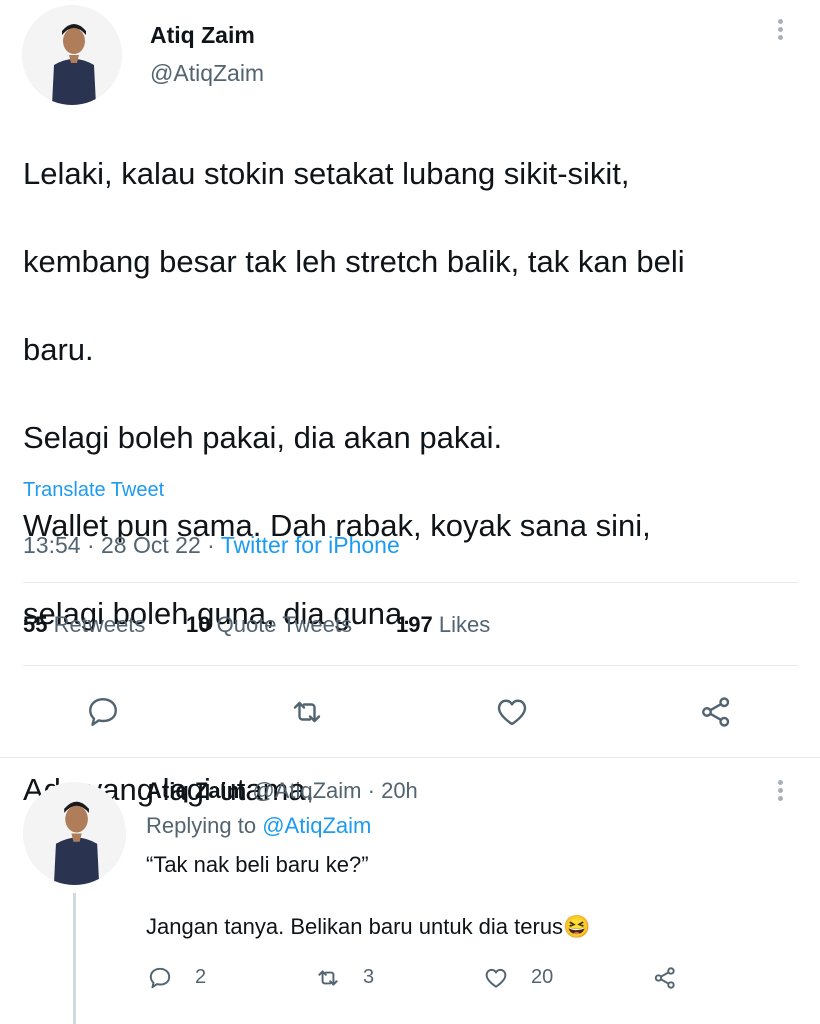 Image resolution: width=820 pixels, height=1024 pixels. I want to click on reply-text-line: “Tak nak beli baru ke?”, so click(257, 864).